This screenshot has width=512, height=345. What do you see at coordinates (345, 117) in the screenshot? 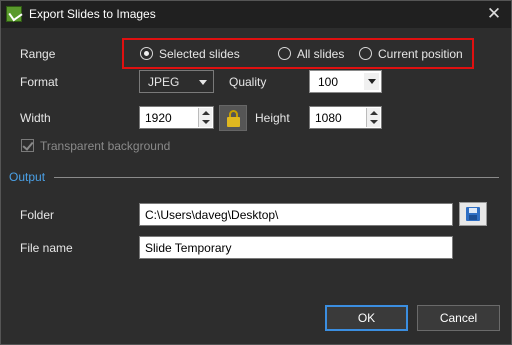
I see `height-stepper: 1080` at bounding box center [345, 117].